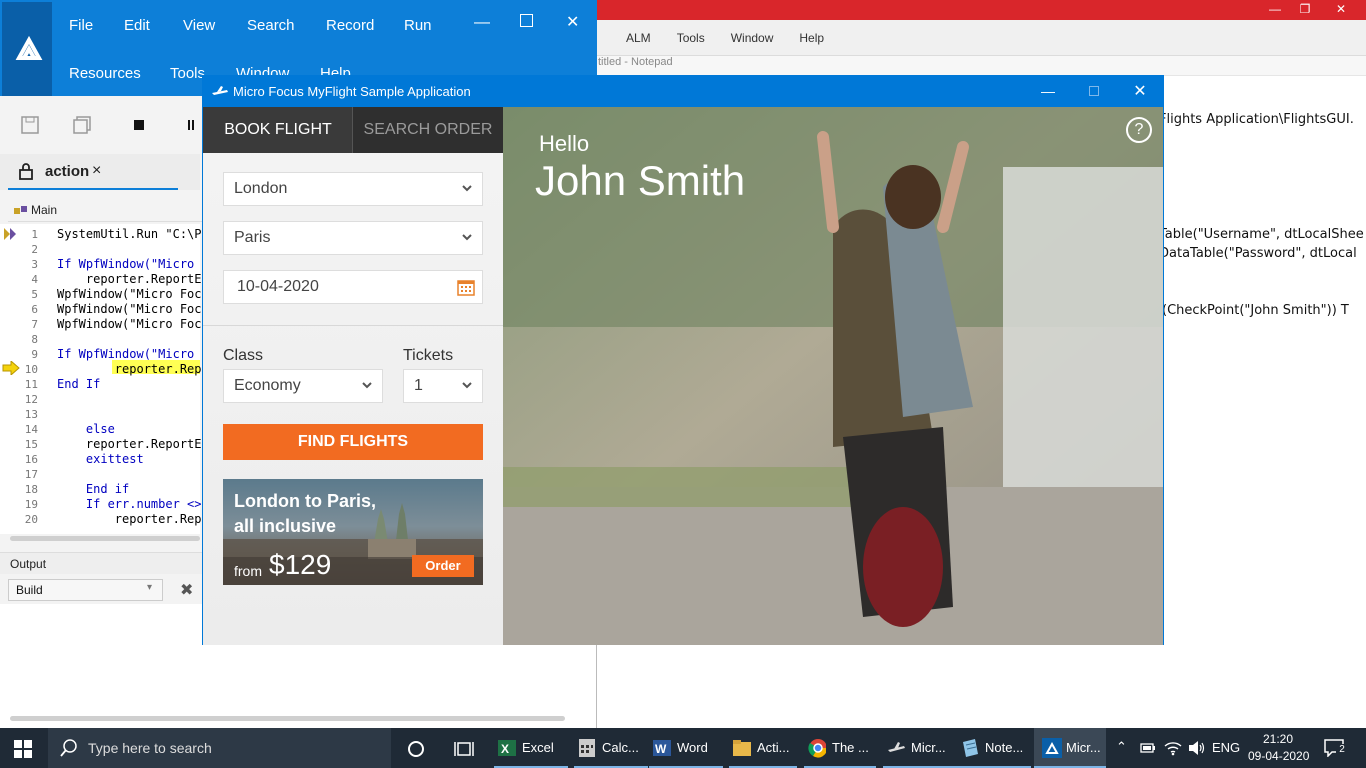 Image resolution: width=1366 pixels, height=768 pixels. What do you see at coordinates (1139, 130) in the screenshot?
I see `help-button: ?` at bounding box center [1139, 130].